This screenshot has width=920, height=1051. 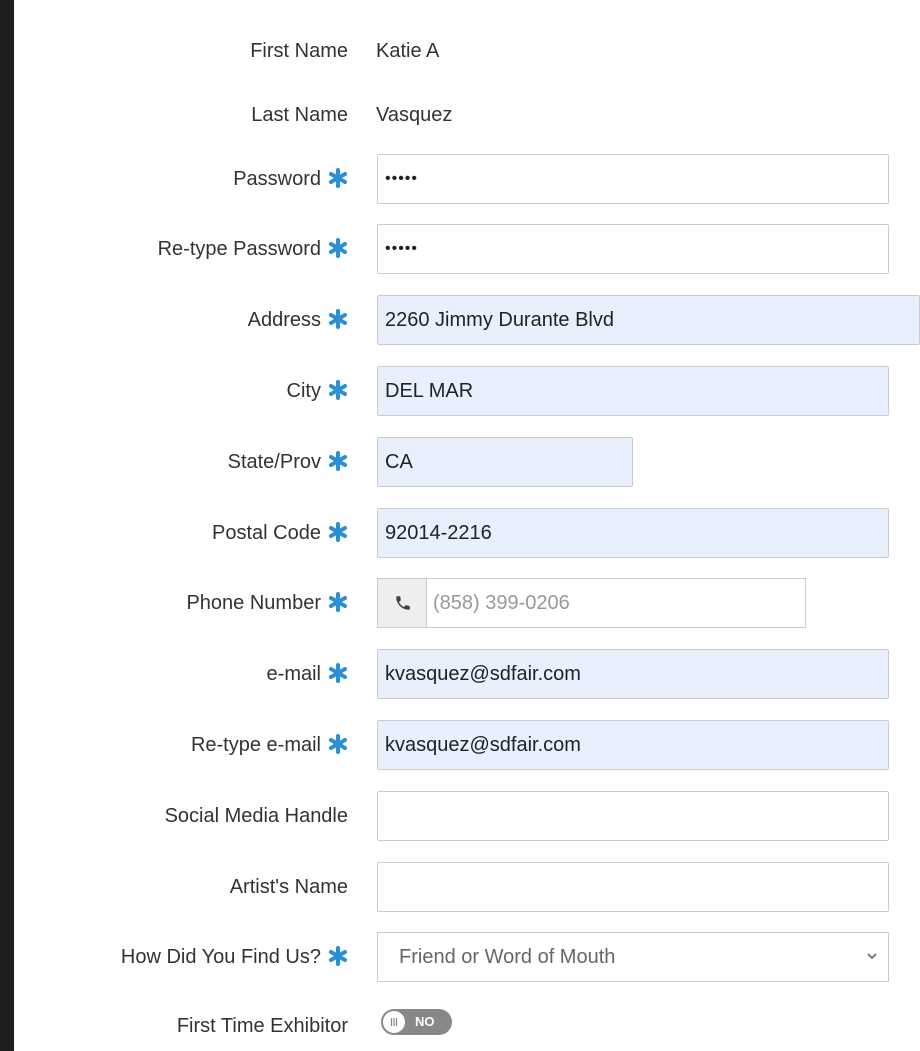 What do you see at coordinates (255, 745) in the screenshot?
I see `retype-email-label: Re-type e-mail` at bounding box center [255, 745].